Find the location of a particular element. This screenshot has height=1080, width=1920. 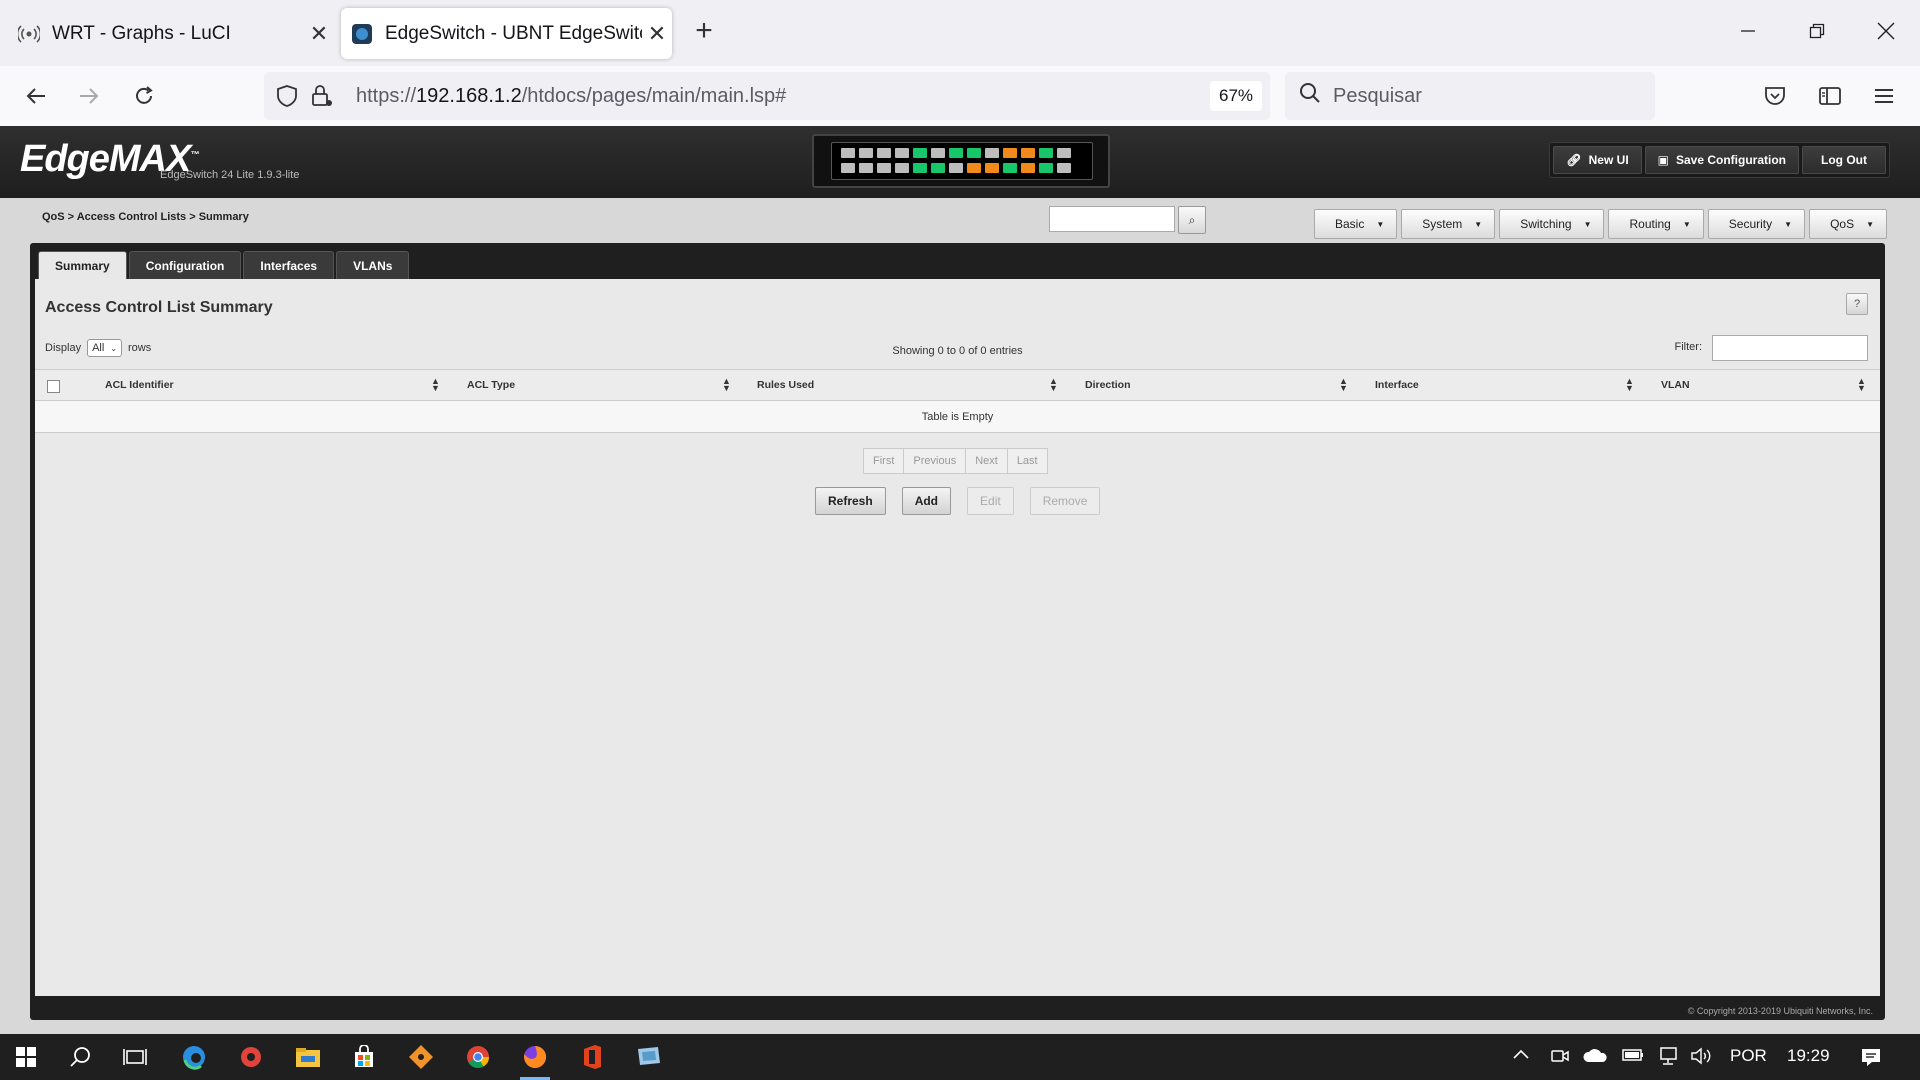

reload-icon is located at coordinates (144, 96).